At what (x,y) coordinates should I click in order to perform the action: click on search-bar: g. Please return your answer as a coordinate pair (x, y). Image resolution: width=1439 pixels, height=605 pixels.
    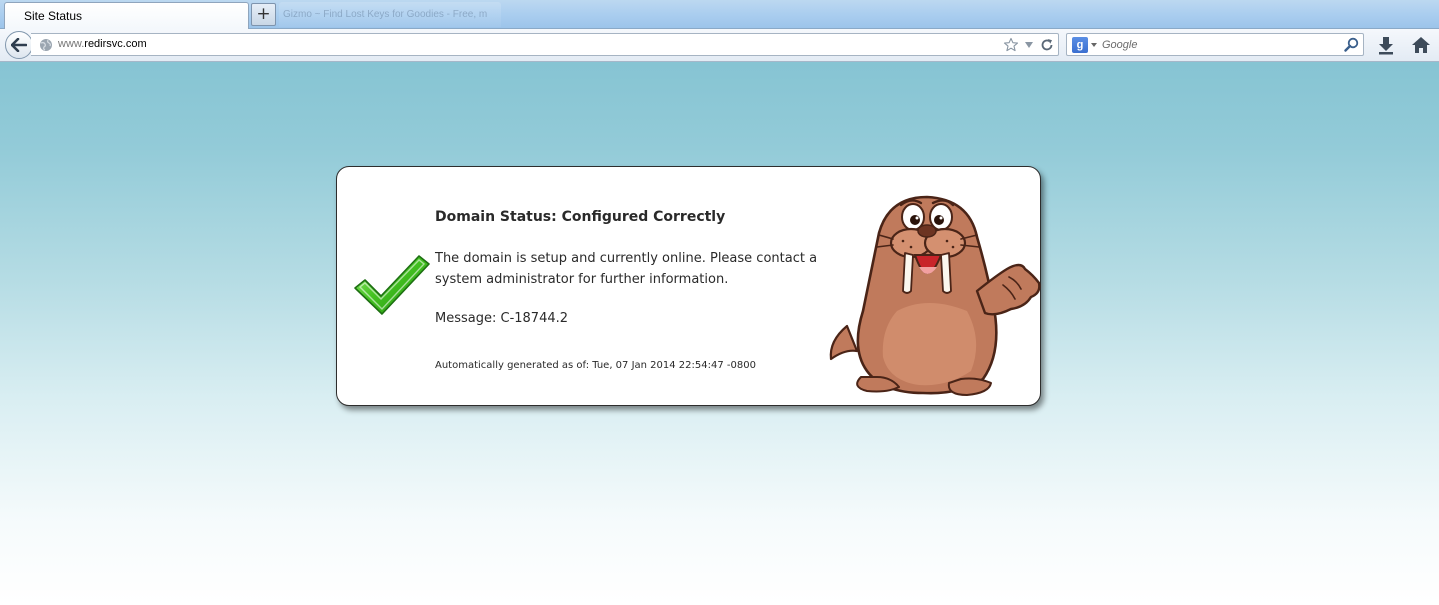
    Looking at the image, I should click on (1215, 44).